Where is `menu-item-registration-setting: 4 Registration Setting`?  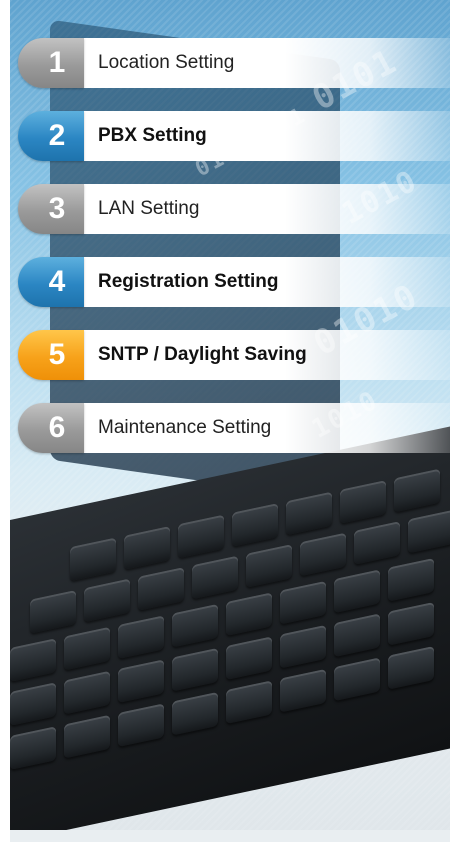
menu-item-registration-setting: 4 Registration Setting is located at coordinates (234, 282).